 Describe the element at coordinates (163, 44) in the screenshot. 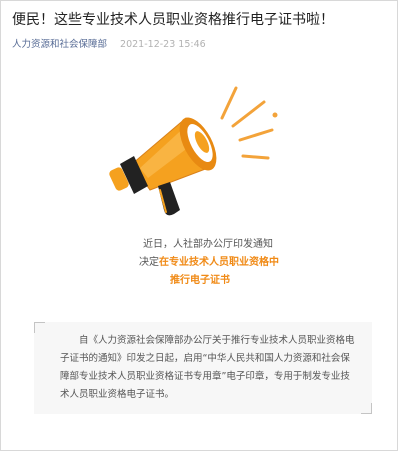

I see `publish-date: 2021-12-23 15:46` at that location.